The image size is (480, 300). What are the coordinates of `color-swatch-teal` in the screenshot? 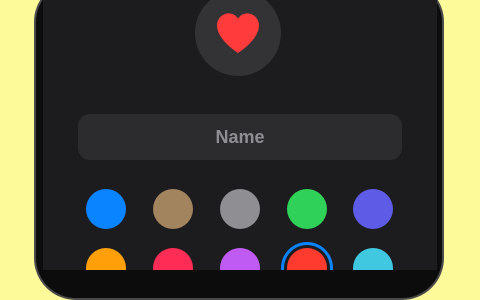 It's located at (373, 259).